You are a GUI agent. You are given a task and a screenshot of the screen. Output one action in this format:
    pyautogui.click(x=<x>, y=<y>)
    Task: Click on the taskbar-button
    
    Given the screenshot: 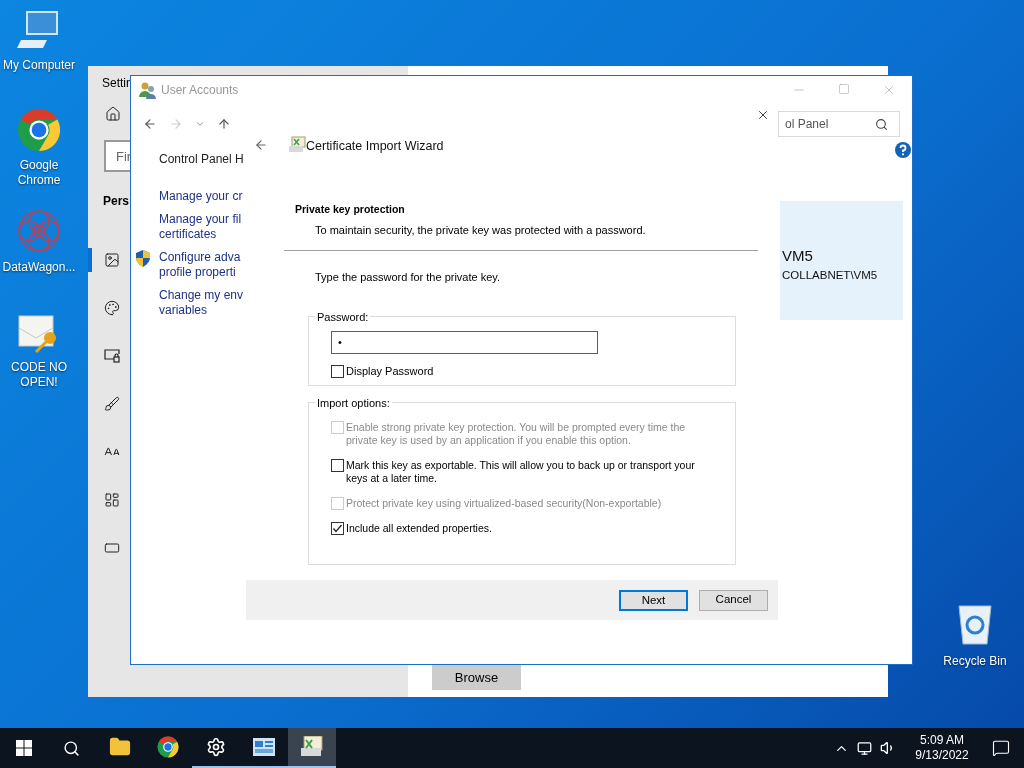 What is the action you would take?
    pyautogui.click(x=312, y=748)
    